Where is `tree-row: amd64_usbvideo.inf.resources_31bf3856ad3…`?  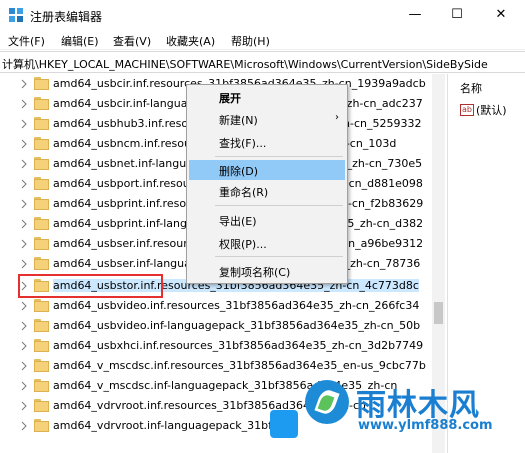
tree-row: amd64_usbvideo.inf.resources_31bf3856ad3… is located at coordinates (222, 306).